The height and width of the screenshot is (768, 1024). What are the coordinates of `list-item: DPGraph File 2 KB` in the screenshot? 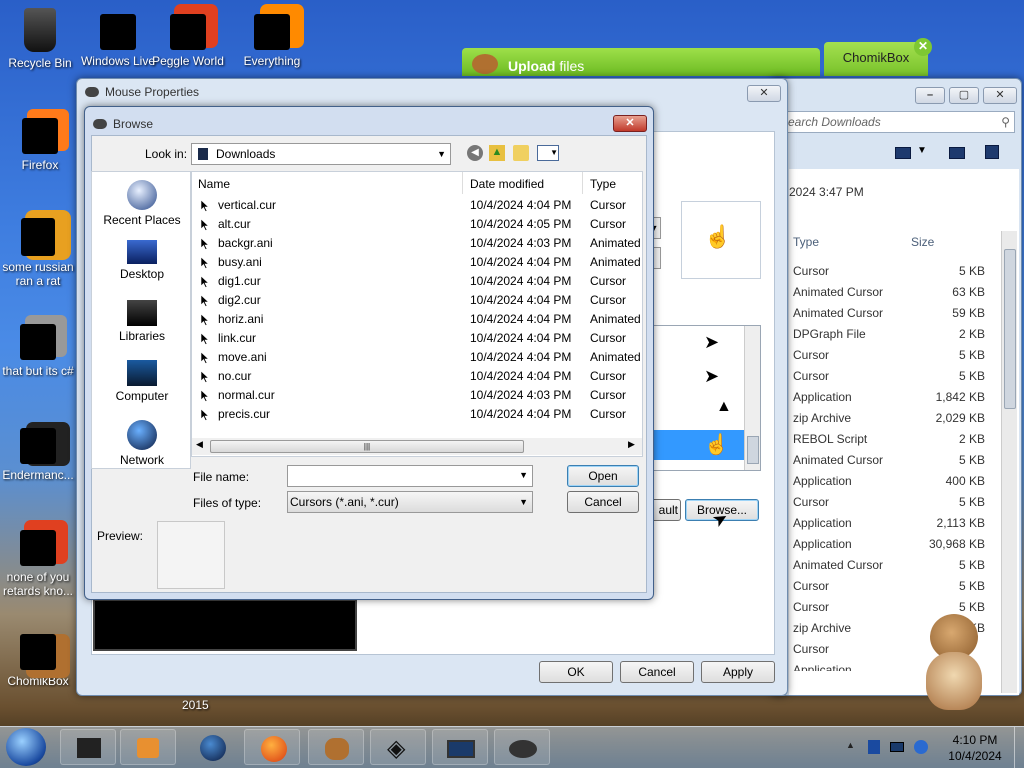 It's located at (889, 334).